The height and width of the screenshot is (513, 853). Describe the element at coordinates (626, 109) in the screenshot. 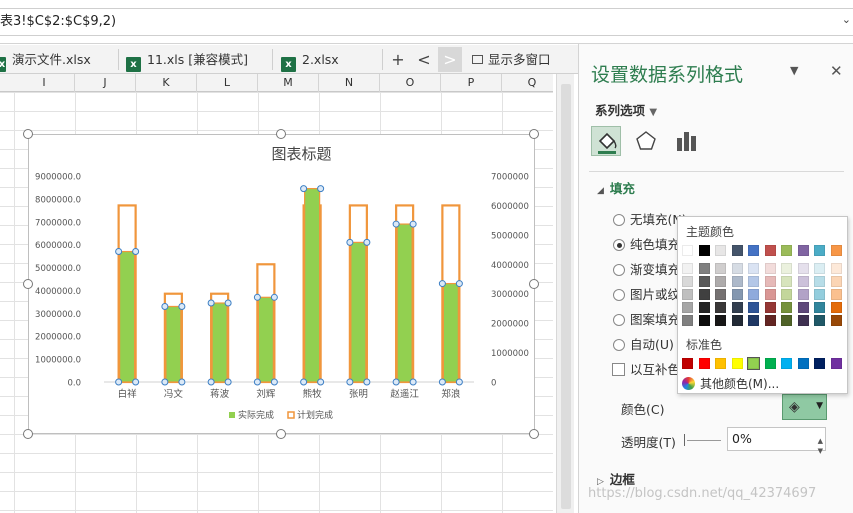

I see `series-options-dropdown: 系列选项 ▼` at that location.